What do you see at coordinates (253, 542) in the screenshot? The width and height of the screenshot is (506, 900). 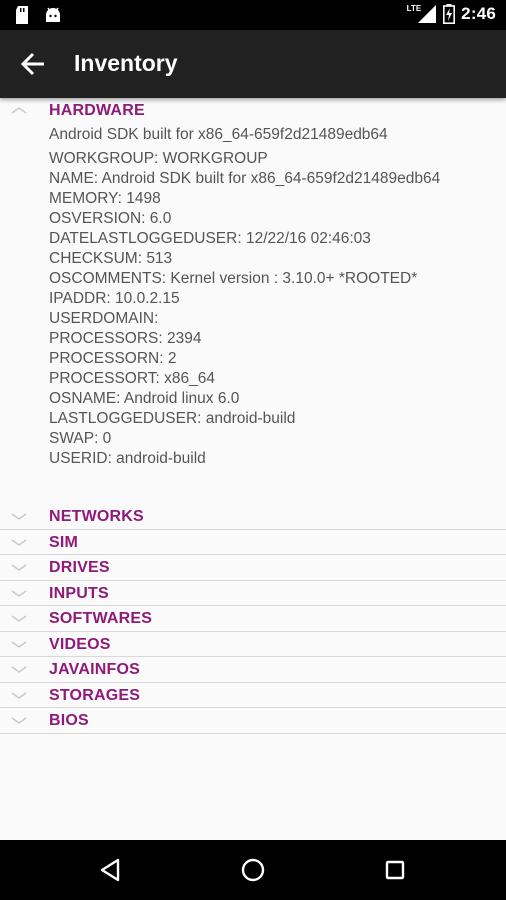 I see `group-sim: SIM` at bounding box center [253, 542].